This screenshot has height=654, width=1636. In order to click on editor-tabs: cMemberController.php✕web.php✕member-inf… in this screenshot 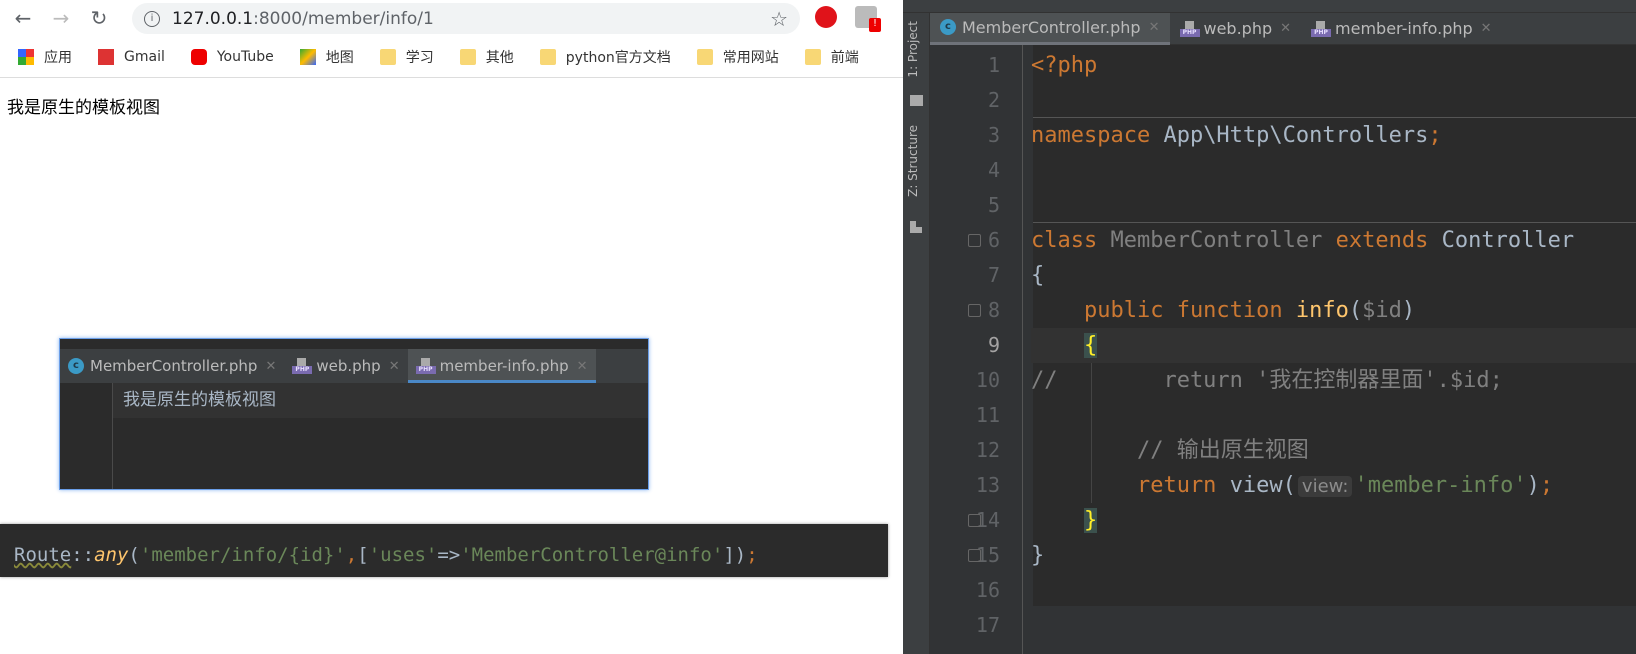, I will do `click(354, 366)`.